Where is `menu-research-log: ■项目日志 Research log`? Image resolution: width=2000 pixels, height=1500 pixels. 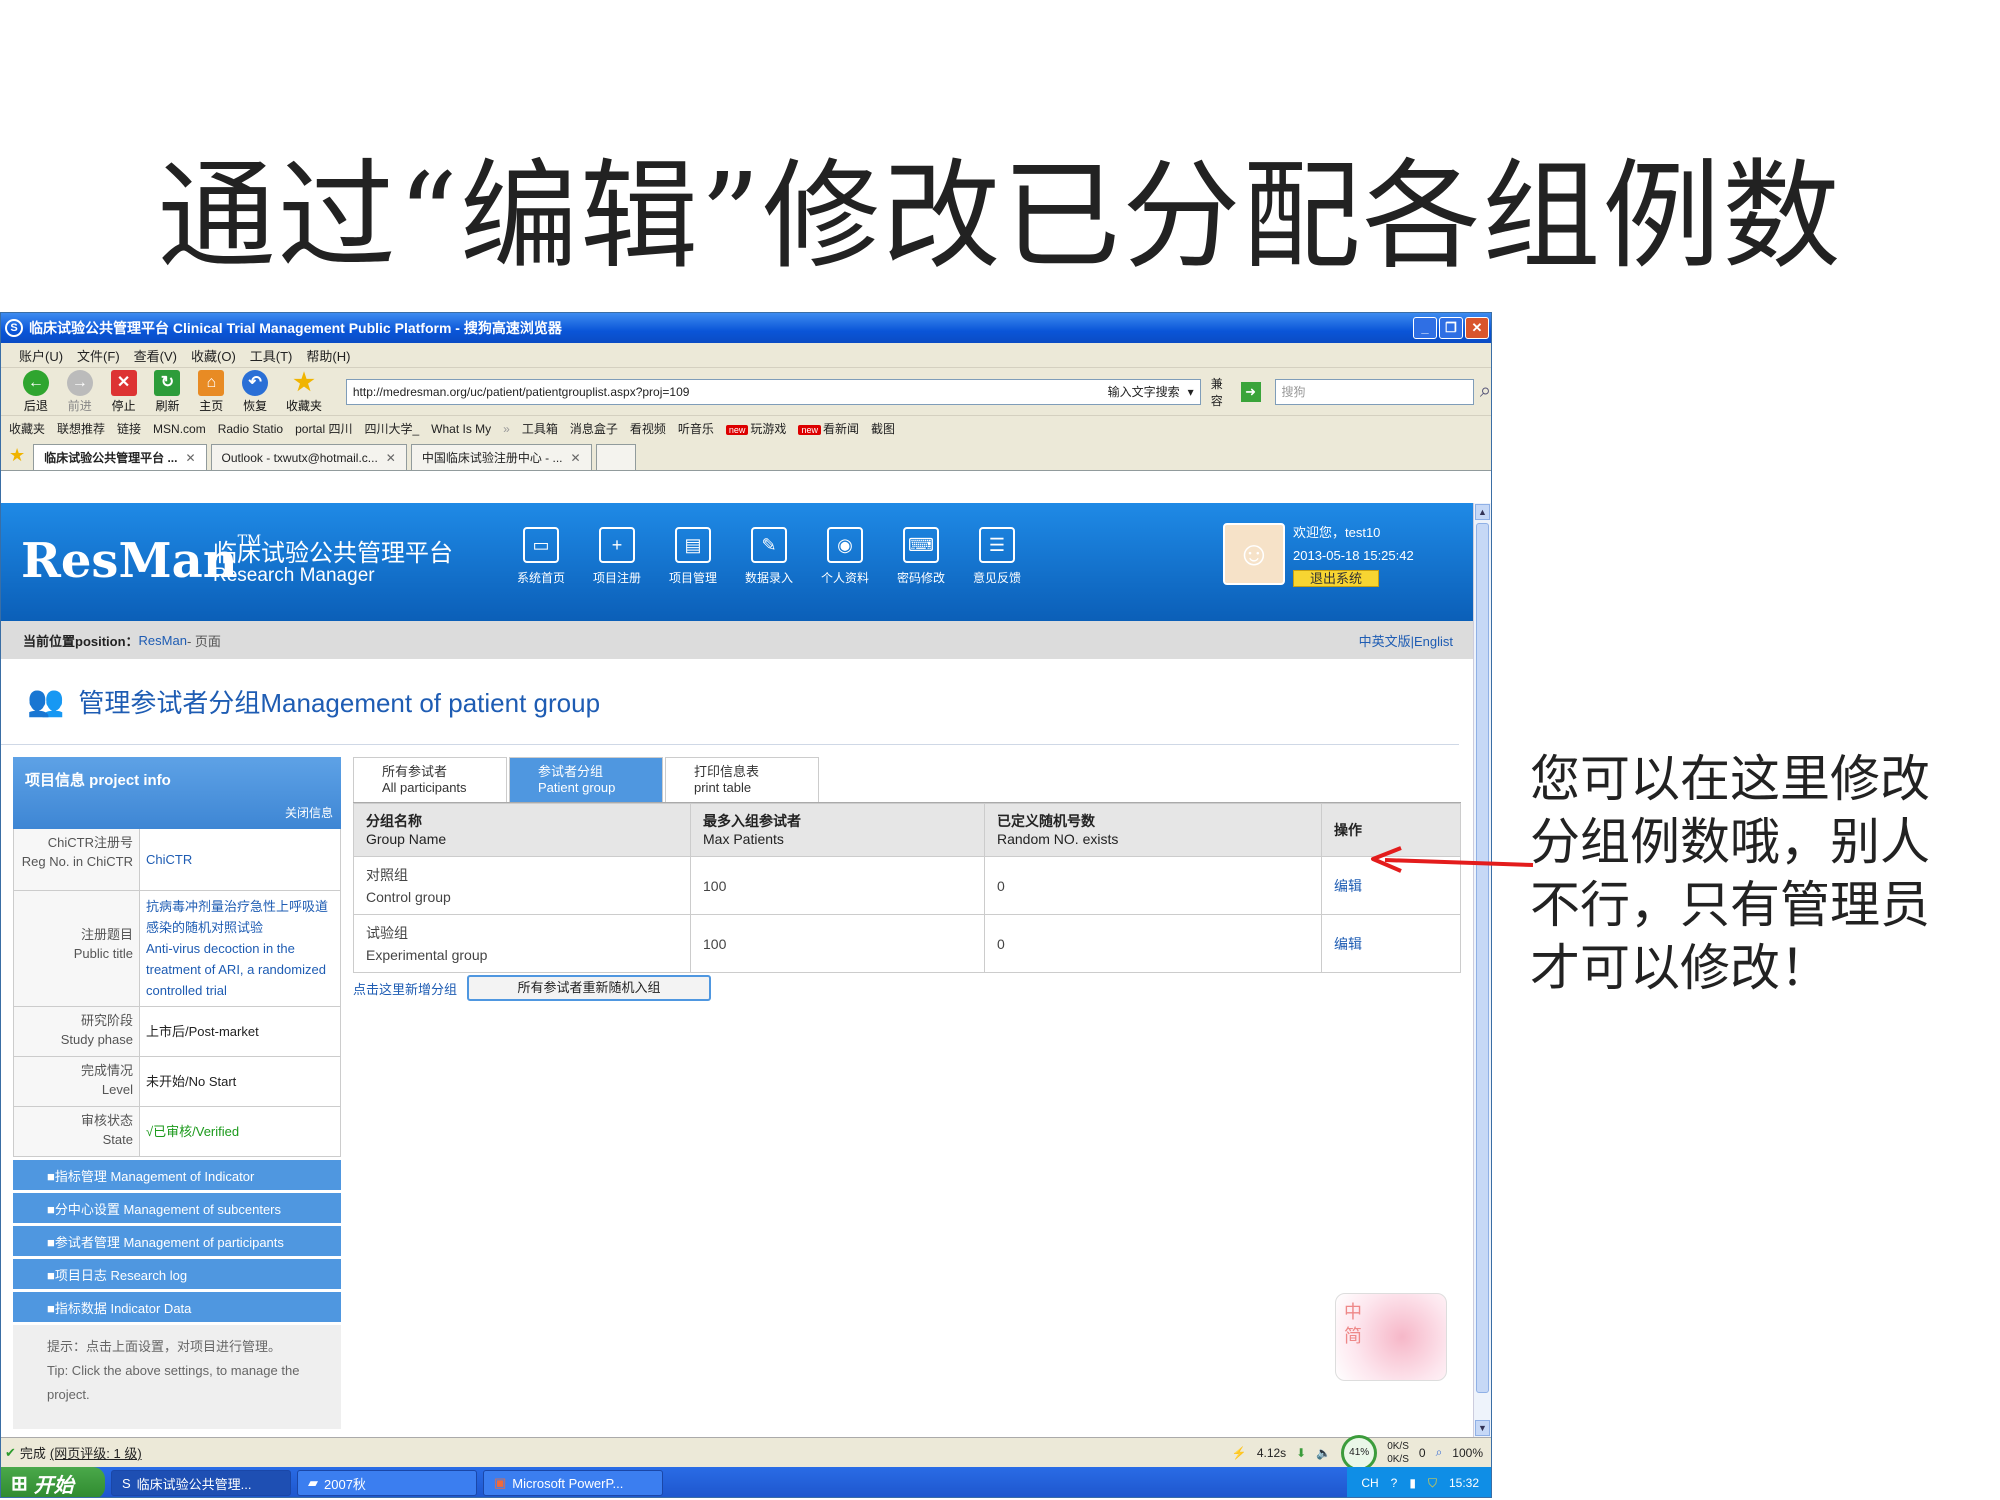
menu-research-log: ■项目日志 Research log is located at coordinates (177, 1274).